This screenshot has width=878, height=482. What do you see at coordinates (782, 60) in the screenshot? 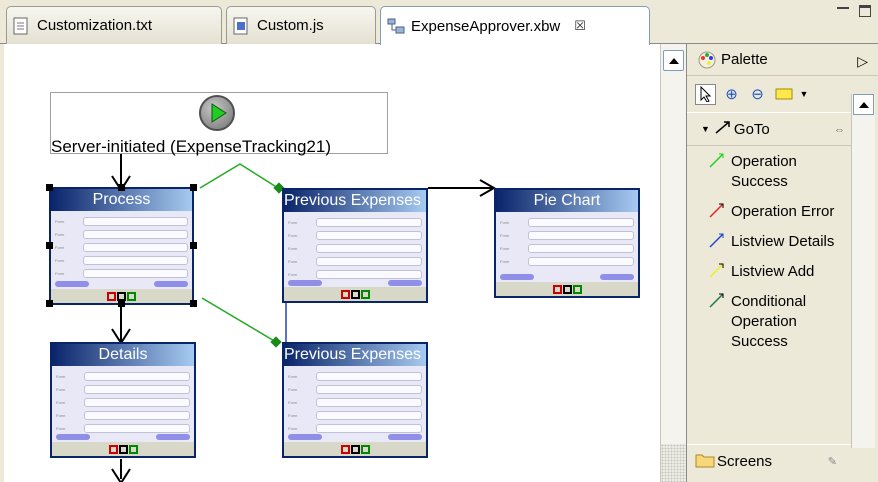
I see `palette-header: Palette ▷` at bounding box center [782, 60].